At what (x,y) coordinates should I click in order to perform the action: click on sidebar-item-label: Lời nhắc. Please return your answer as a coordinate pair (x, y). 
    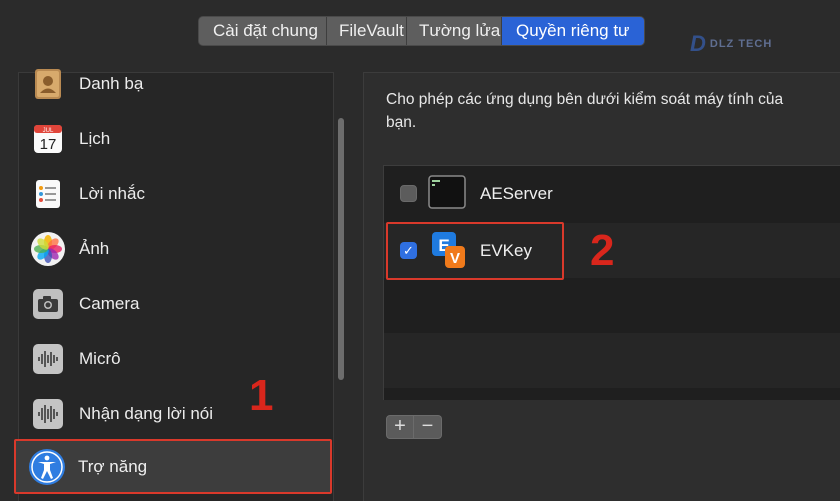
    Looking at the image, I should click on (112, 193).